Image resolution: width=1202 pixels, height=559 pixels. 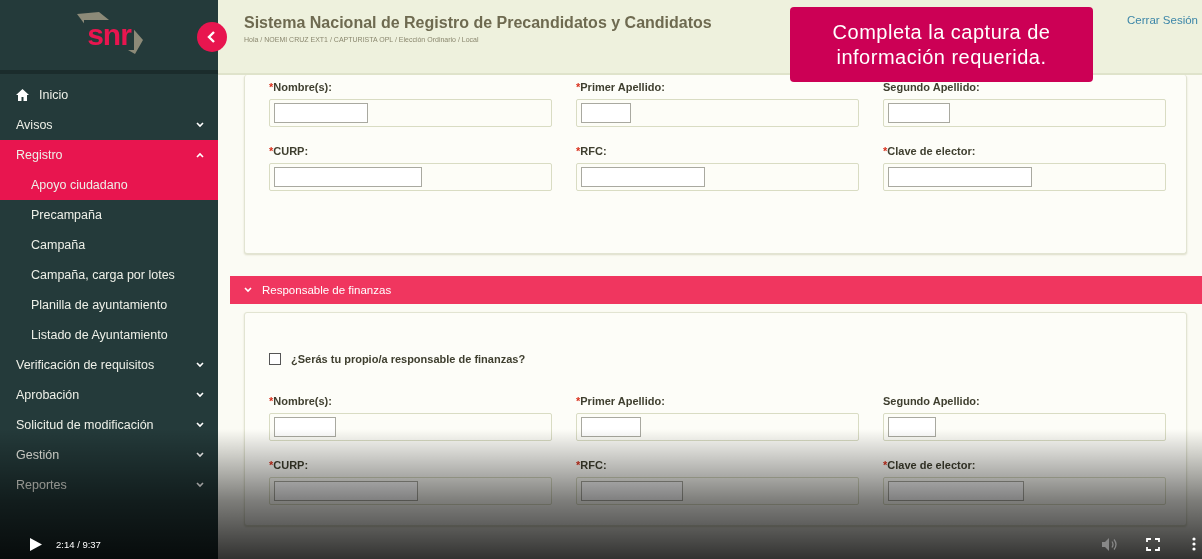 What do you see at coordinates (1162, 20) in the screenshot?
I see `logout-link: Cerrar Sesión` at bounding box center [1162, 20].